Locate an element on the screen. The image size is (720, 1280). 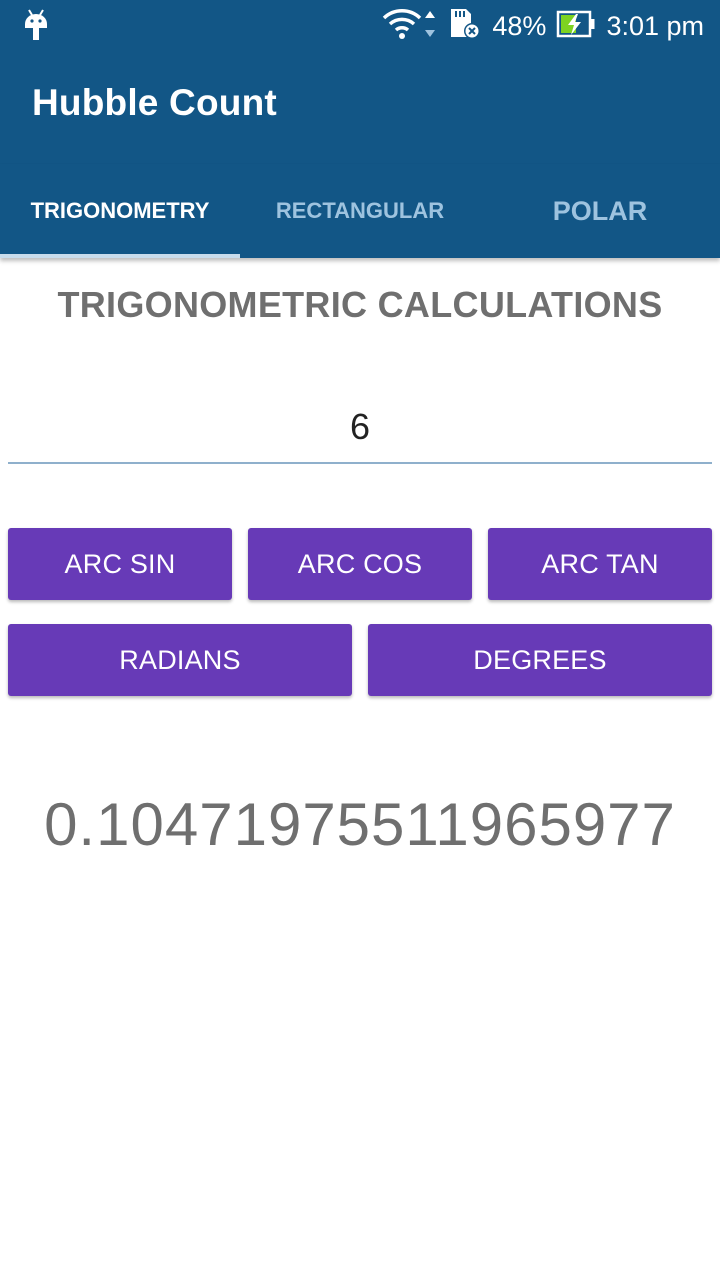
app-bar: Hubble Count is located at coordinates (360, 108).